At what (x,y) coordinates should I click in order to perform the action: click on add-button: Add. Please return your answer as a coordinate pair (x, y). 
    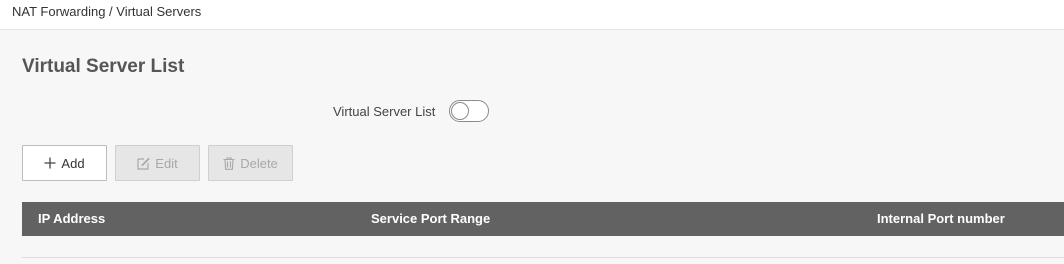
    Looking at the image, I should click on (64, 163).